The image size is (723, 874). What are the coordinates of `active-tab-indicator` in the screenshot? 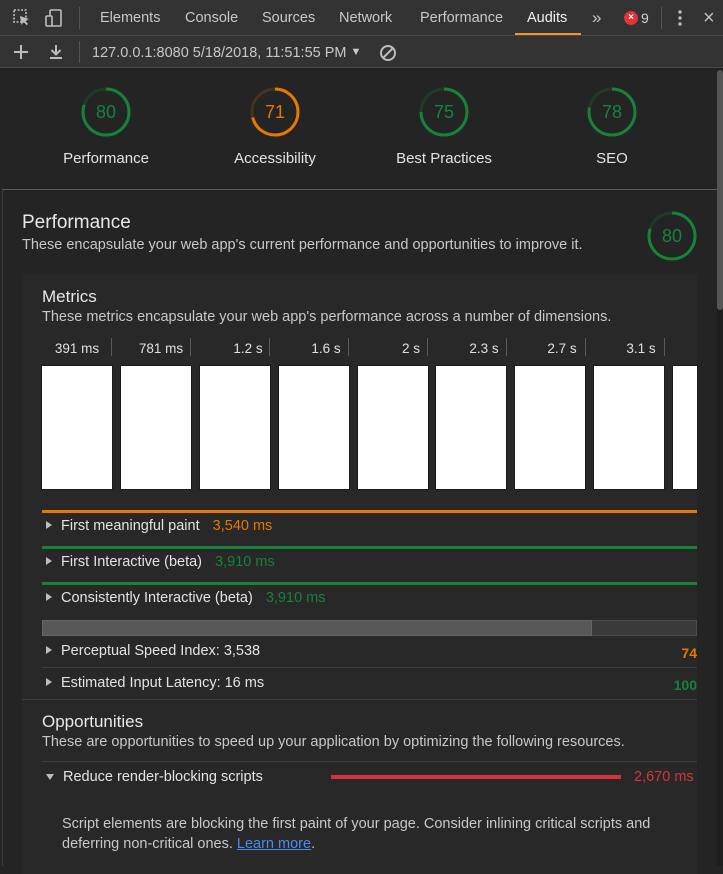 It's located at (548, 34).